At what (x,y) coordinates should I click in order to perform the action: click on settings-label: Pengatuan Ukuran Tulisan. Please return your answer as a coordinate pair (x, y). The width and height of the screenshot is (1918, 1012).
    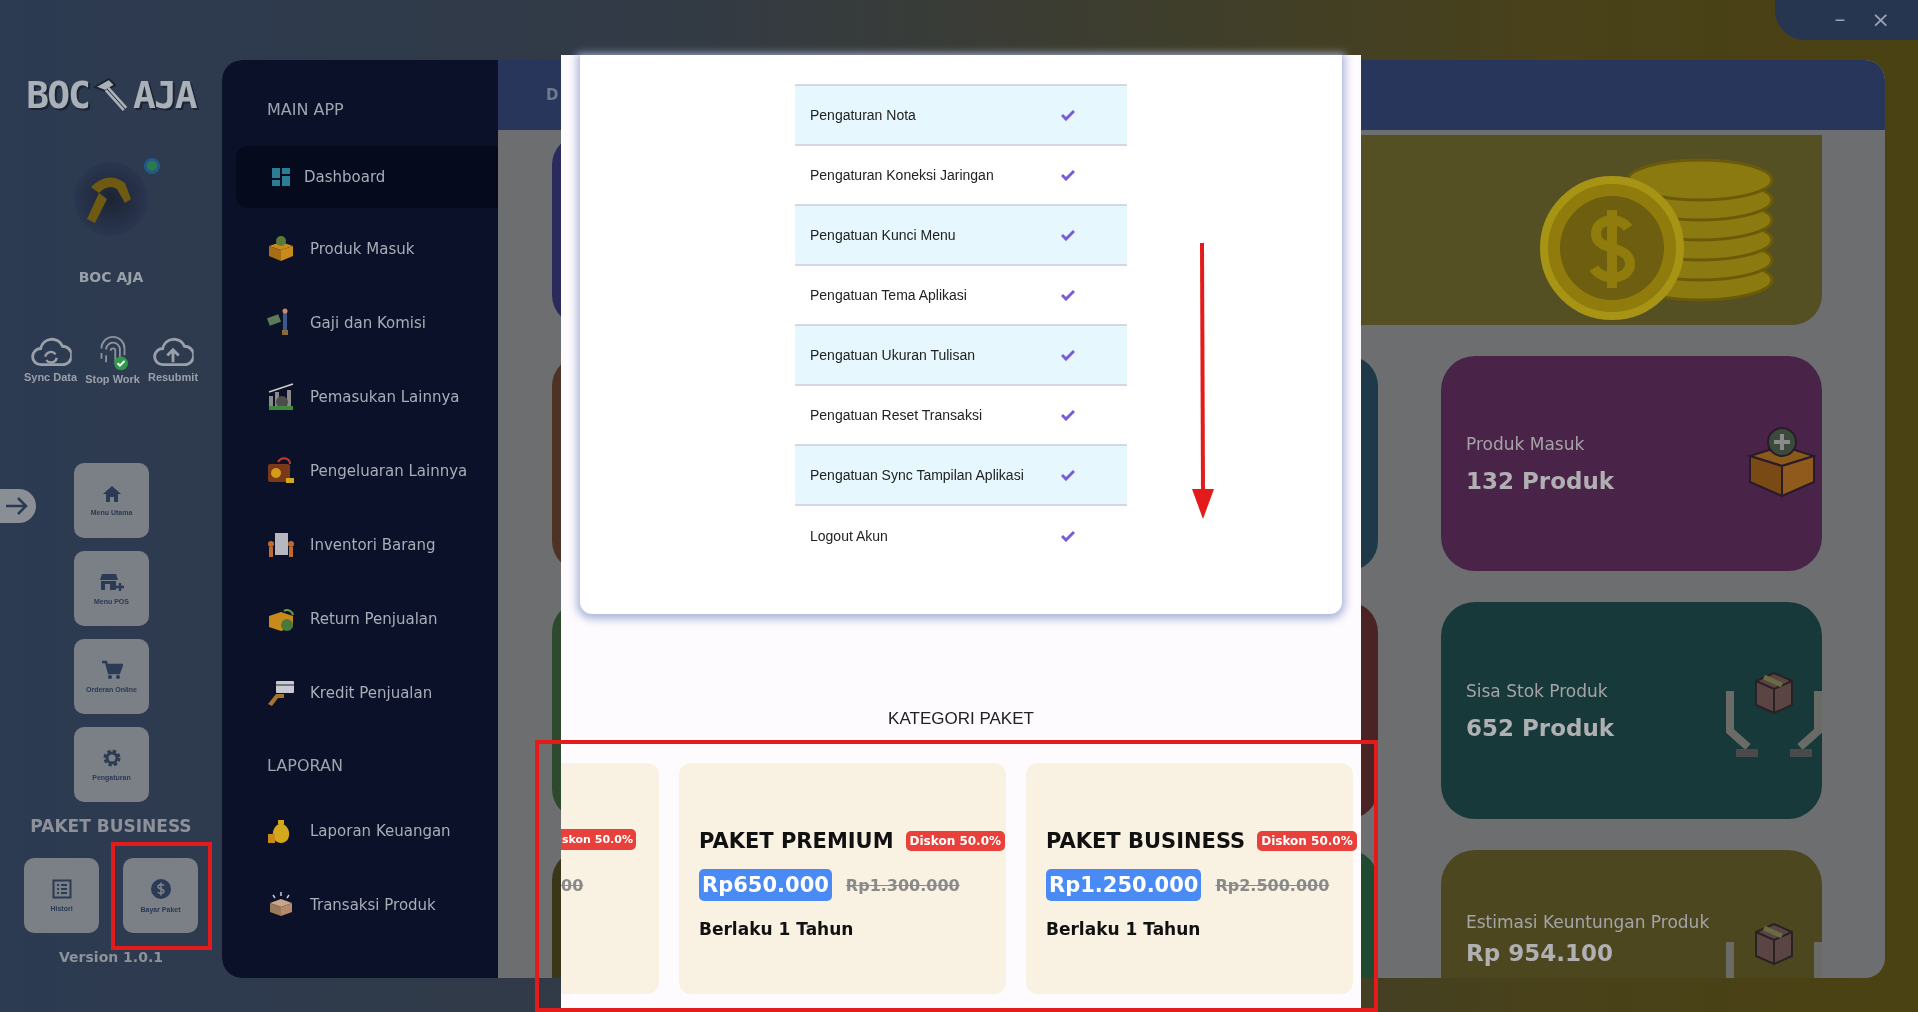
    Looking at the image, I should click on (892, 355).